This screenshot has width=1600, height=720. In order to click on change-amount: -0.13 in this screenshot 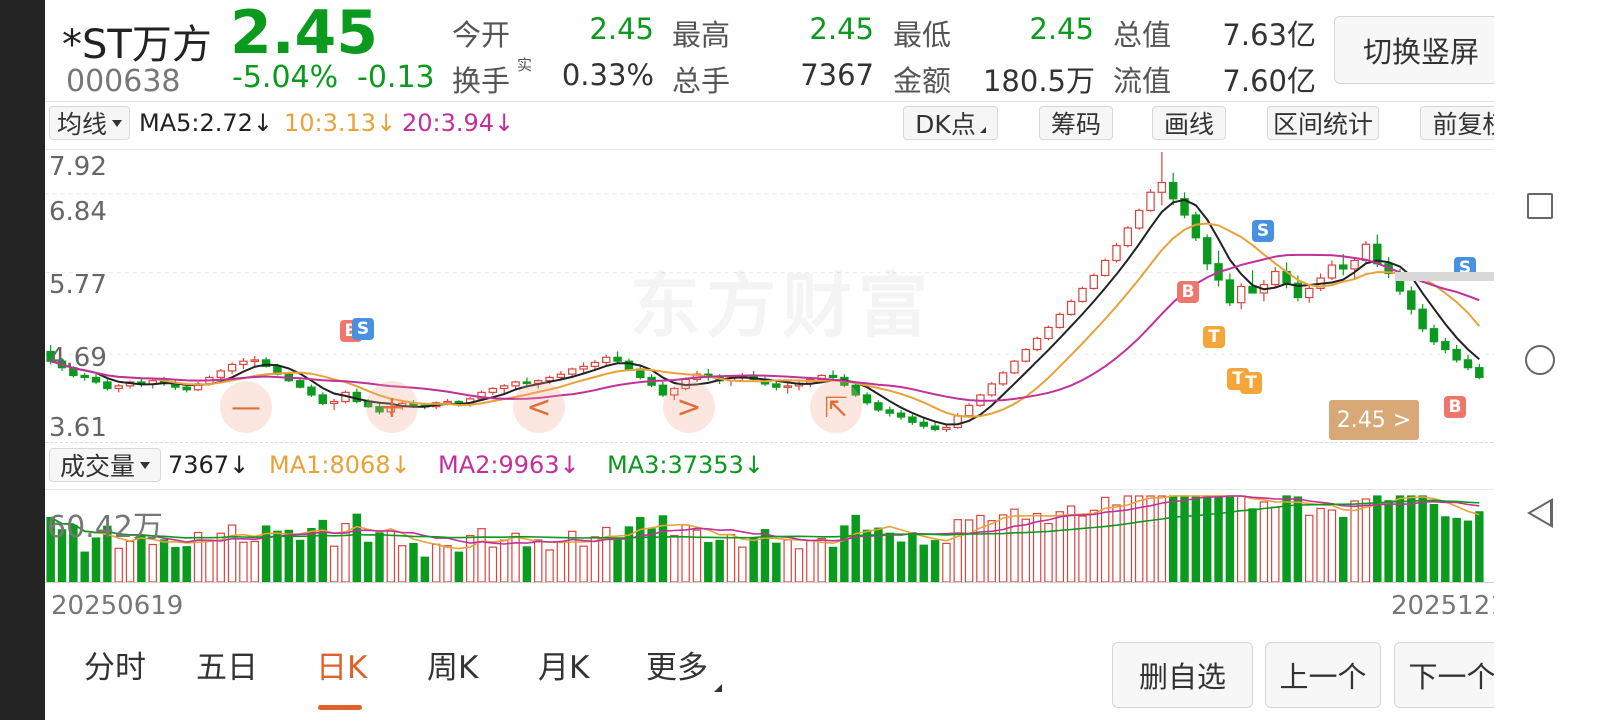, I will do `click(396, 77)`.